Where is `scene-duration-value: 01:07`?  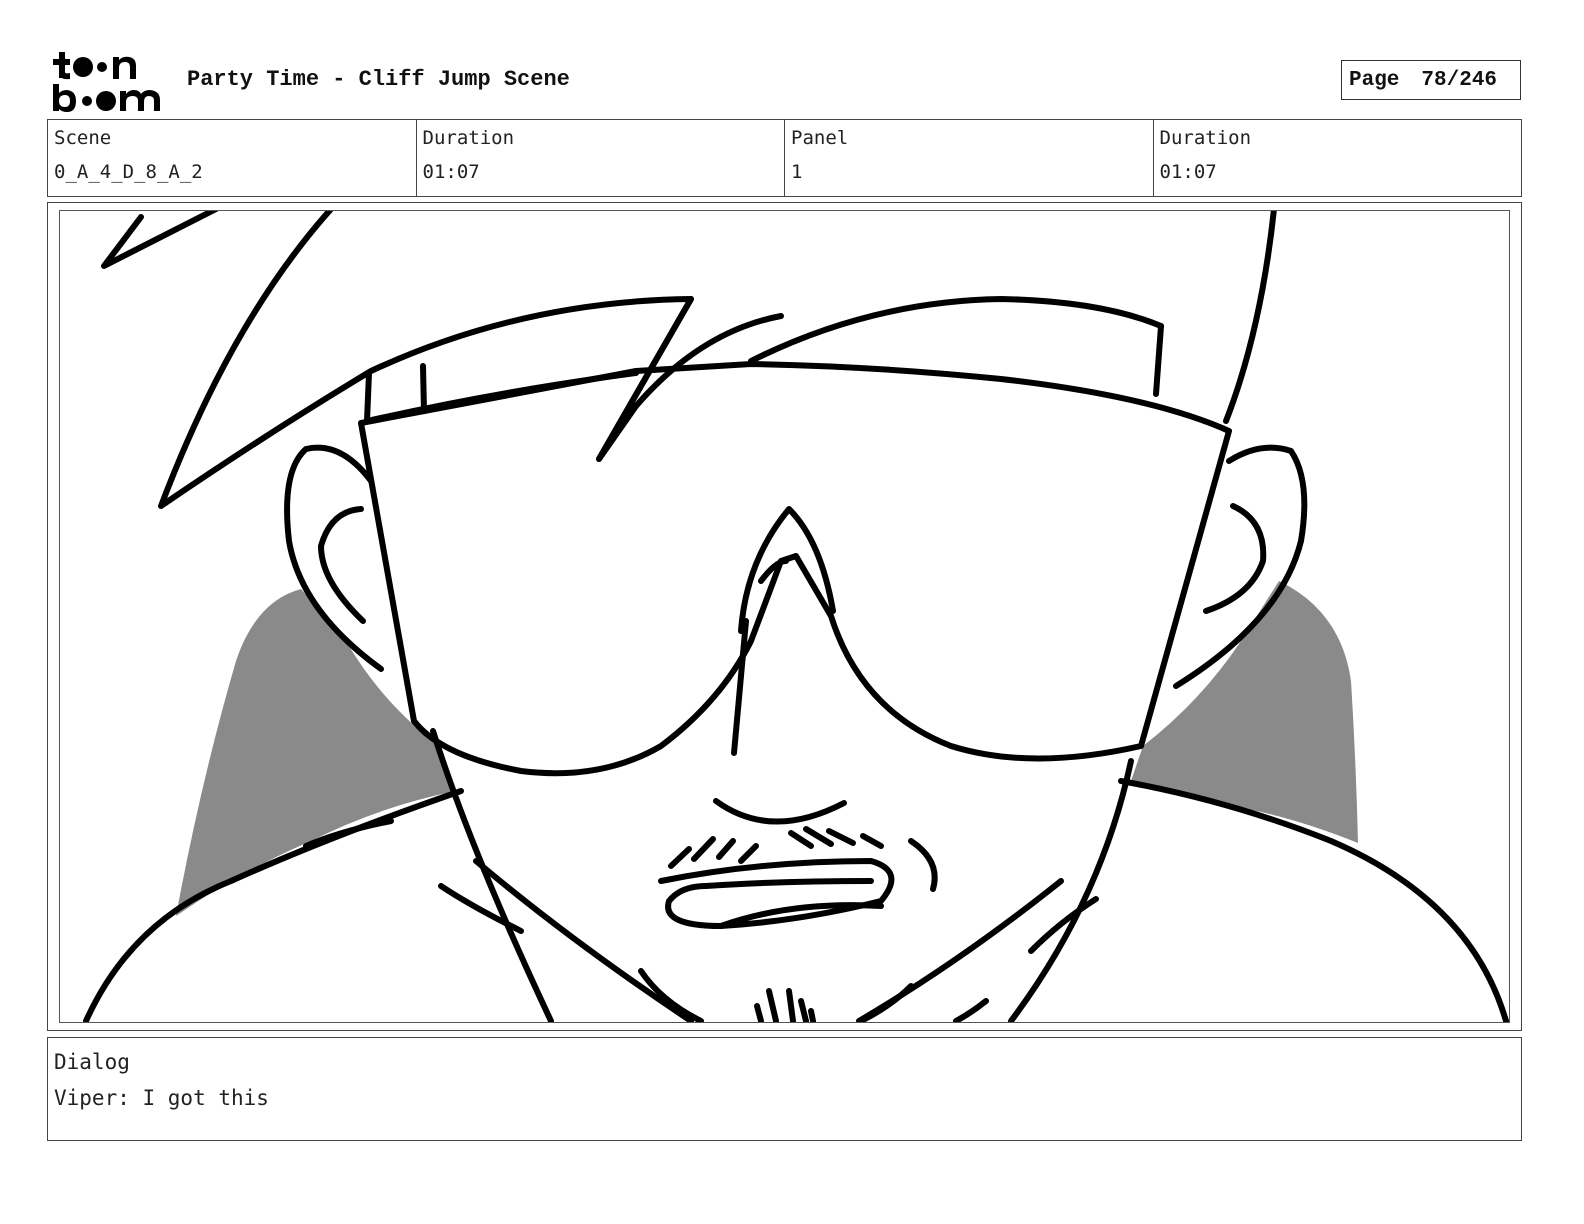 scene-duration-value: 01:07 is located at coordinates (451, 172).